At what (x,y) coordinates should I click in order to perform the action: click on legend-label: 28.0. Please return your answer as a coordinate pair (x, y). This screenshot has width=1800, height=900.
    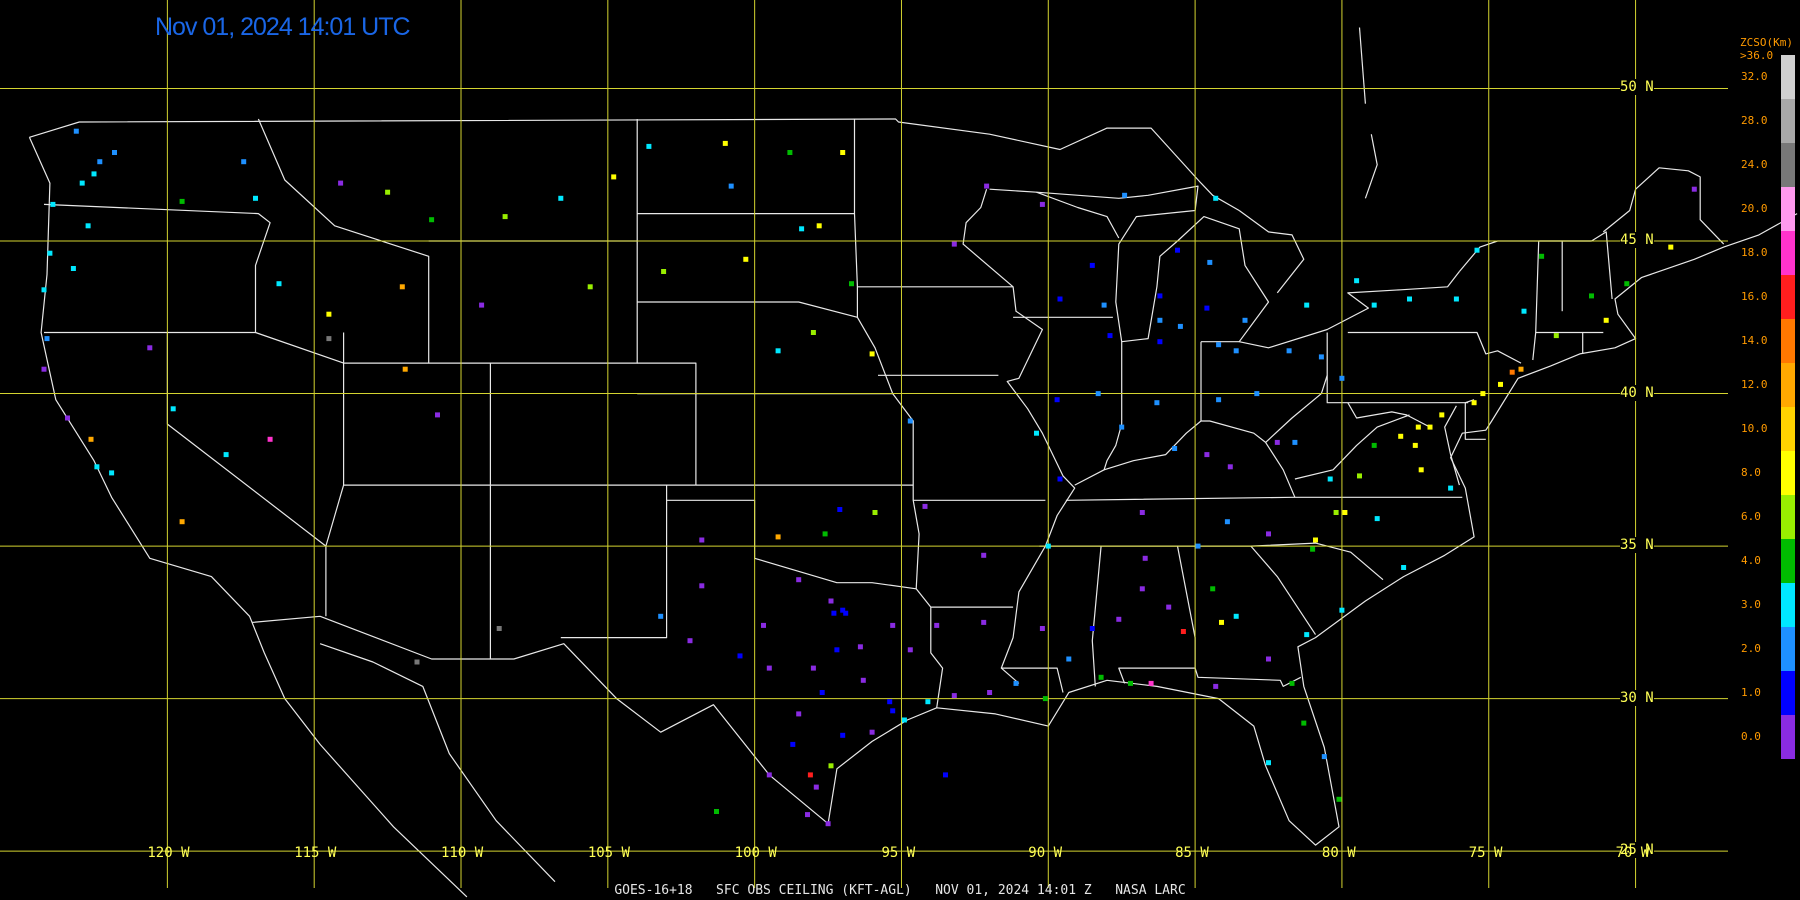
    Looking at the image, I should click on (1754, 120).